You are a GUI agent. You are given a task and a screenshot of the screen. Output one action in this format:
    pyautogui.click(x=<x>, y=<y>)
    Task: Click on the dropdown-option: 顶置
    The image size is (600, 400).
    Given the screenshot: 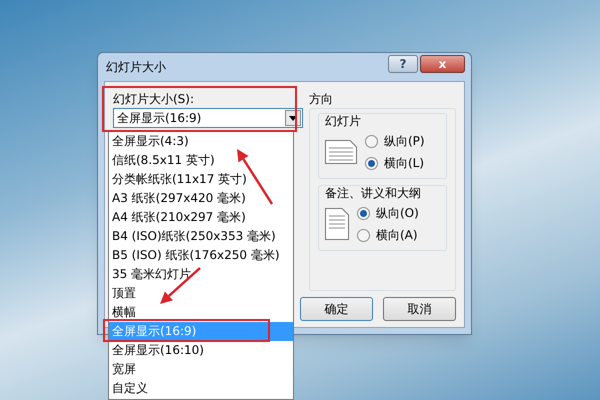 What is the action you would take?
    pyautogui.click(x=201, y=293)
    